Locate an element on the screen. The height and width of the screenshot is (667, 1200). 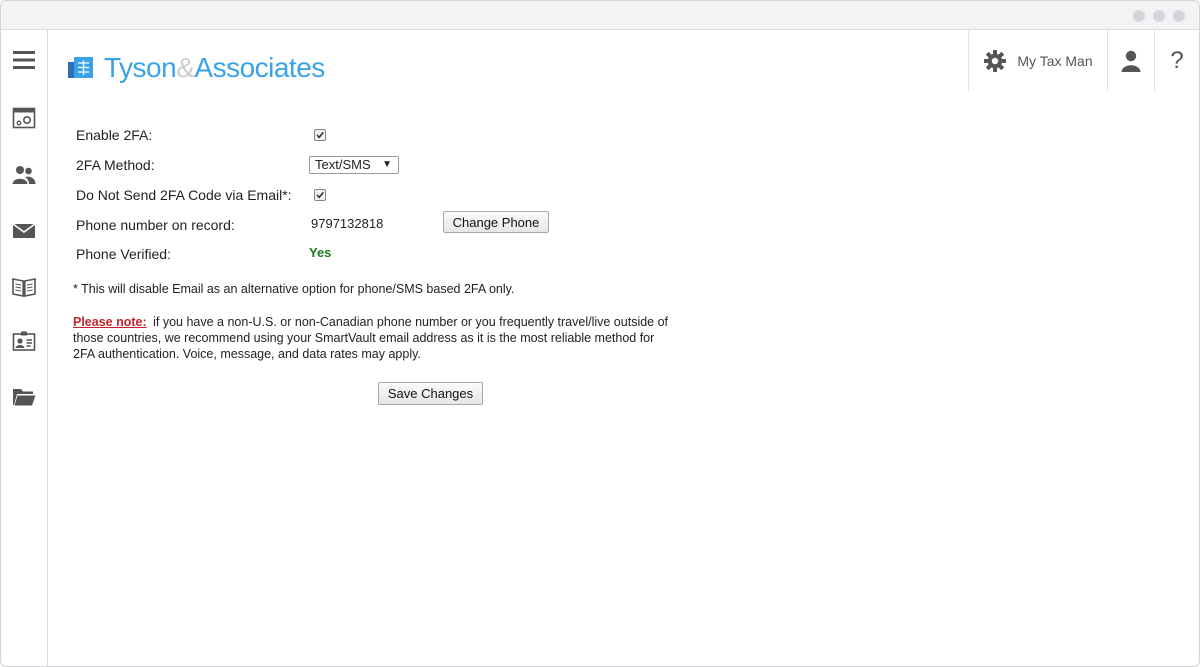
method-label: 2FA Method: is located at coordinates (115, 165).